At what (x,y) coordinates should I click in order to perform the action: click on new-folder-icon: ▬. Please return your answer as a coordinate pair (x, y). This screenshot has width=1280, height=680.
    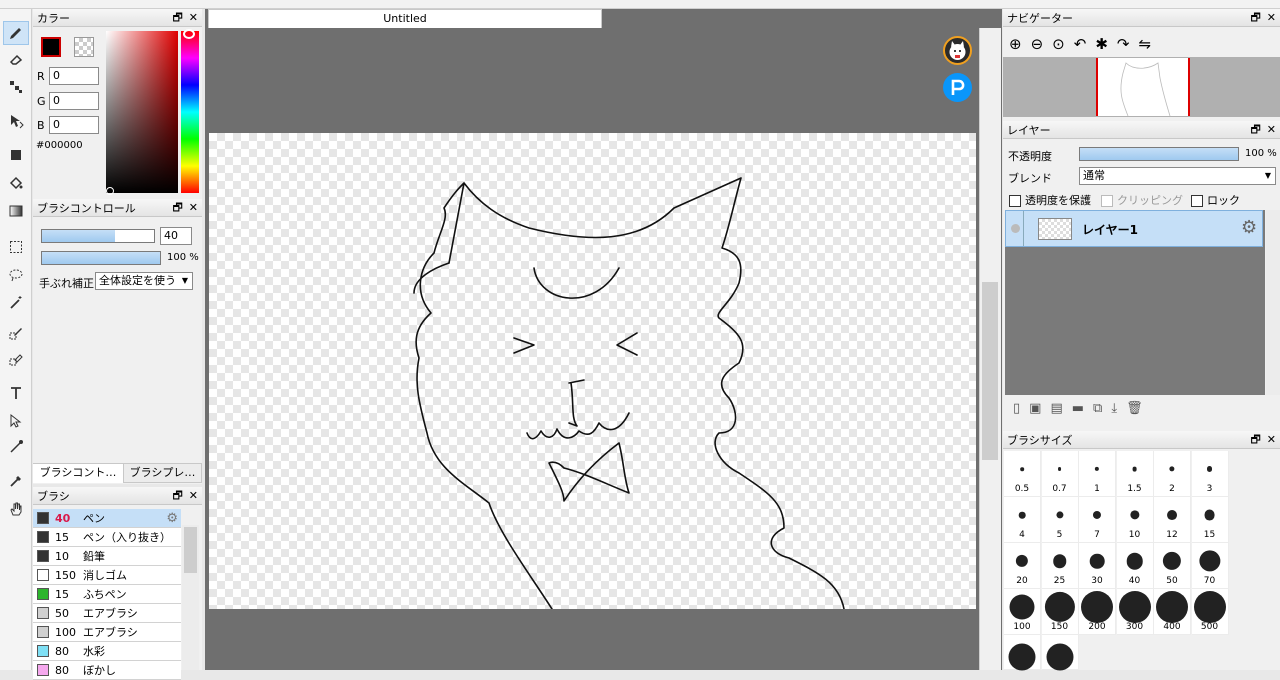
    Looking at the image, I should click on (1082, 408).